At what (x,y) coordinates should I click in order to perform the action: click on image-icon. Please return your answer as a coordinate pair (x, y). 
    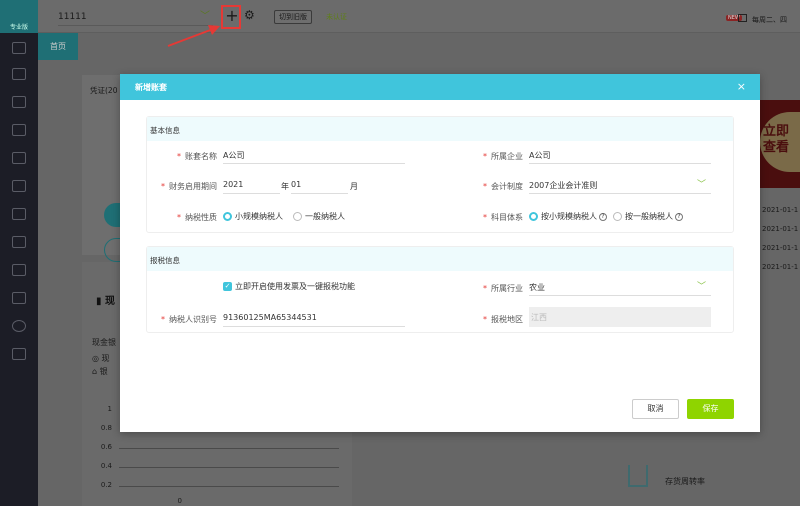
    Looking at the image, I should click on (19, 242).